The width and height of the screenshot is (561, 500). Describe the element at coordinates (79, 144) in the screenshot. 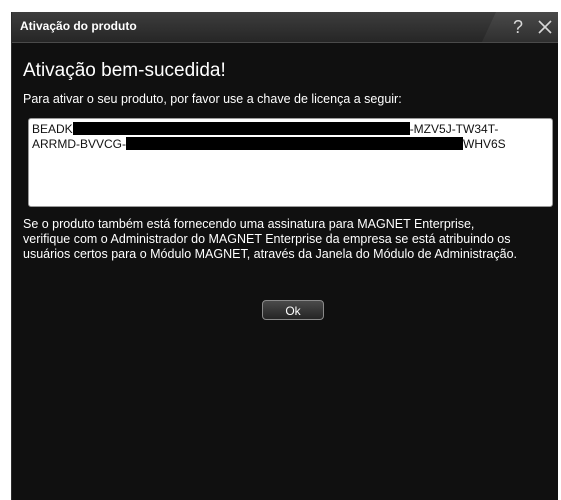

I see `key-line-2-start: ARRMD-BVVCG-` at that location.